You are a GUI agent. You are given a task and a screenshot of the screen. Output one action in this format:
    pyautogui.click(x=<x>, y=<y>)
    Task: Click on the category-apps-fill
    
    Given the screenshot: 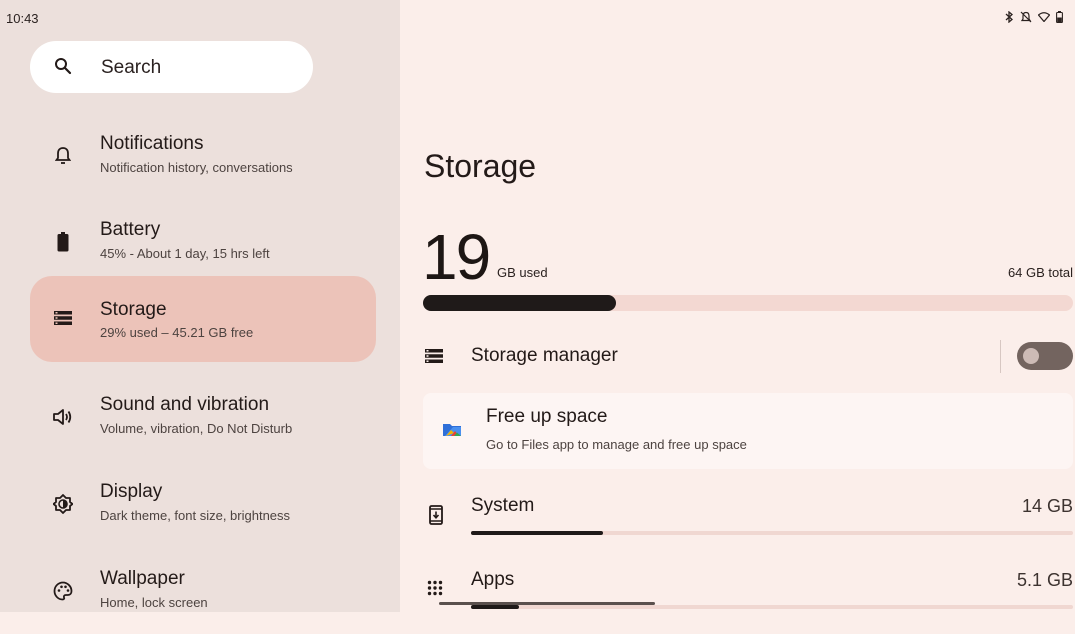 What is the action you would take?
    pyautogui.click(x=495, y=607)
    